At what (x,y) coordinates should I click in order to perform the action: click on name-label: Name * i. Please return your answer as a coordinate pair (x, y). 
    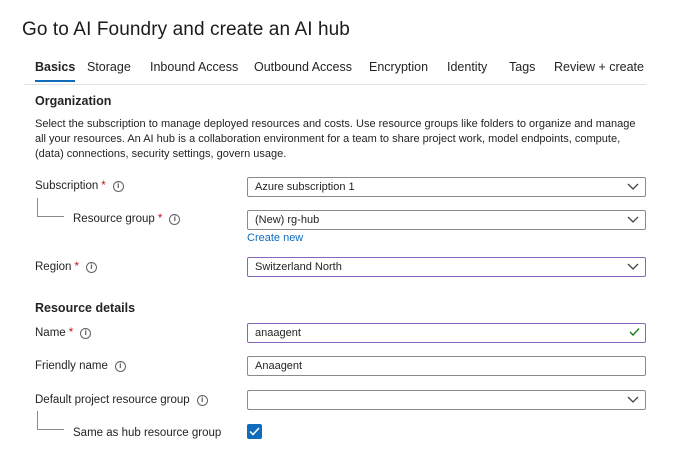
    Looking at the image, I should click on (63, 333).